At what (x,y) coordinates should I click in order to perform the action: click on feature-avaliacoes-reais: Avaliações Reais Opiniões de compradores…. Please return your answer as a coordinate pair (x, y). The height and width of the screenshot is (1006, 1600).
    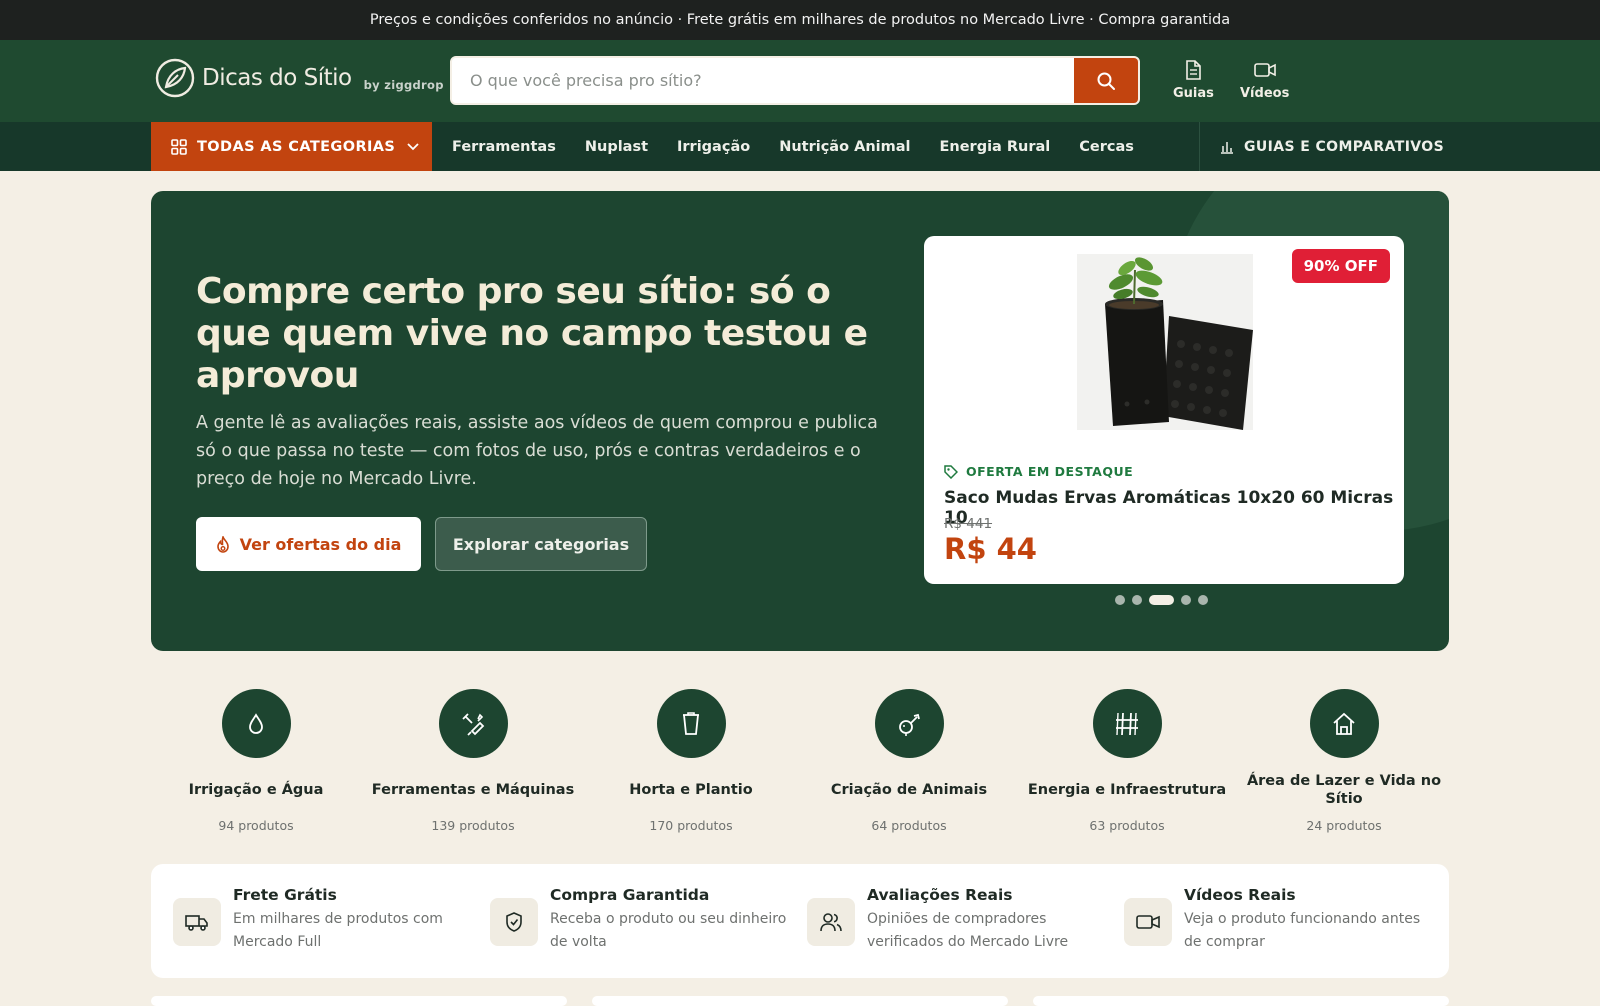
    Looking at the image, I should click on (957, 920).